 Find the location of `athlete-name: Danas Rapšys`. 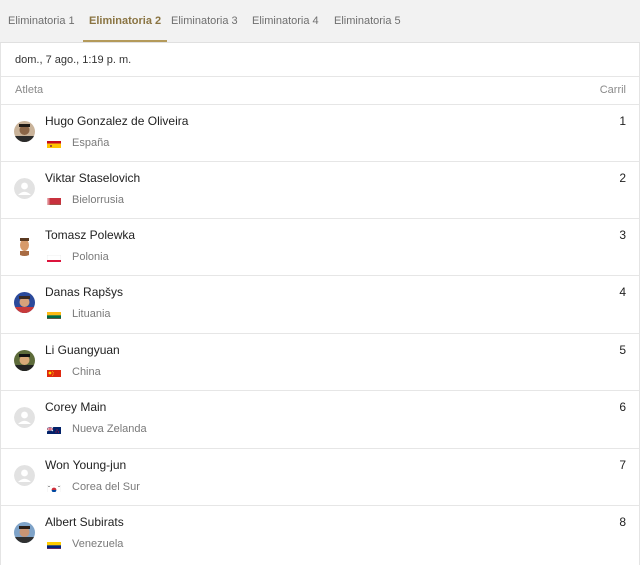

athlete-name: Danas Rapšys is located at coordinates (84, 292).